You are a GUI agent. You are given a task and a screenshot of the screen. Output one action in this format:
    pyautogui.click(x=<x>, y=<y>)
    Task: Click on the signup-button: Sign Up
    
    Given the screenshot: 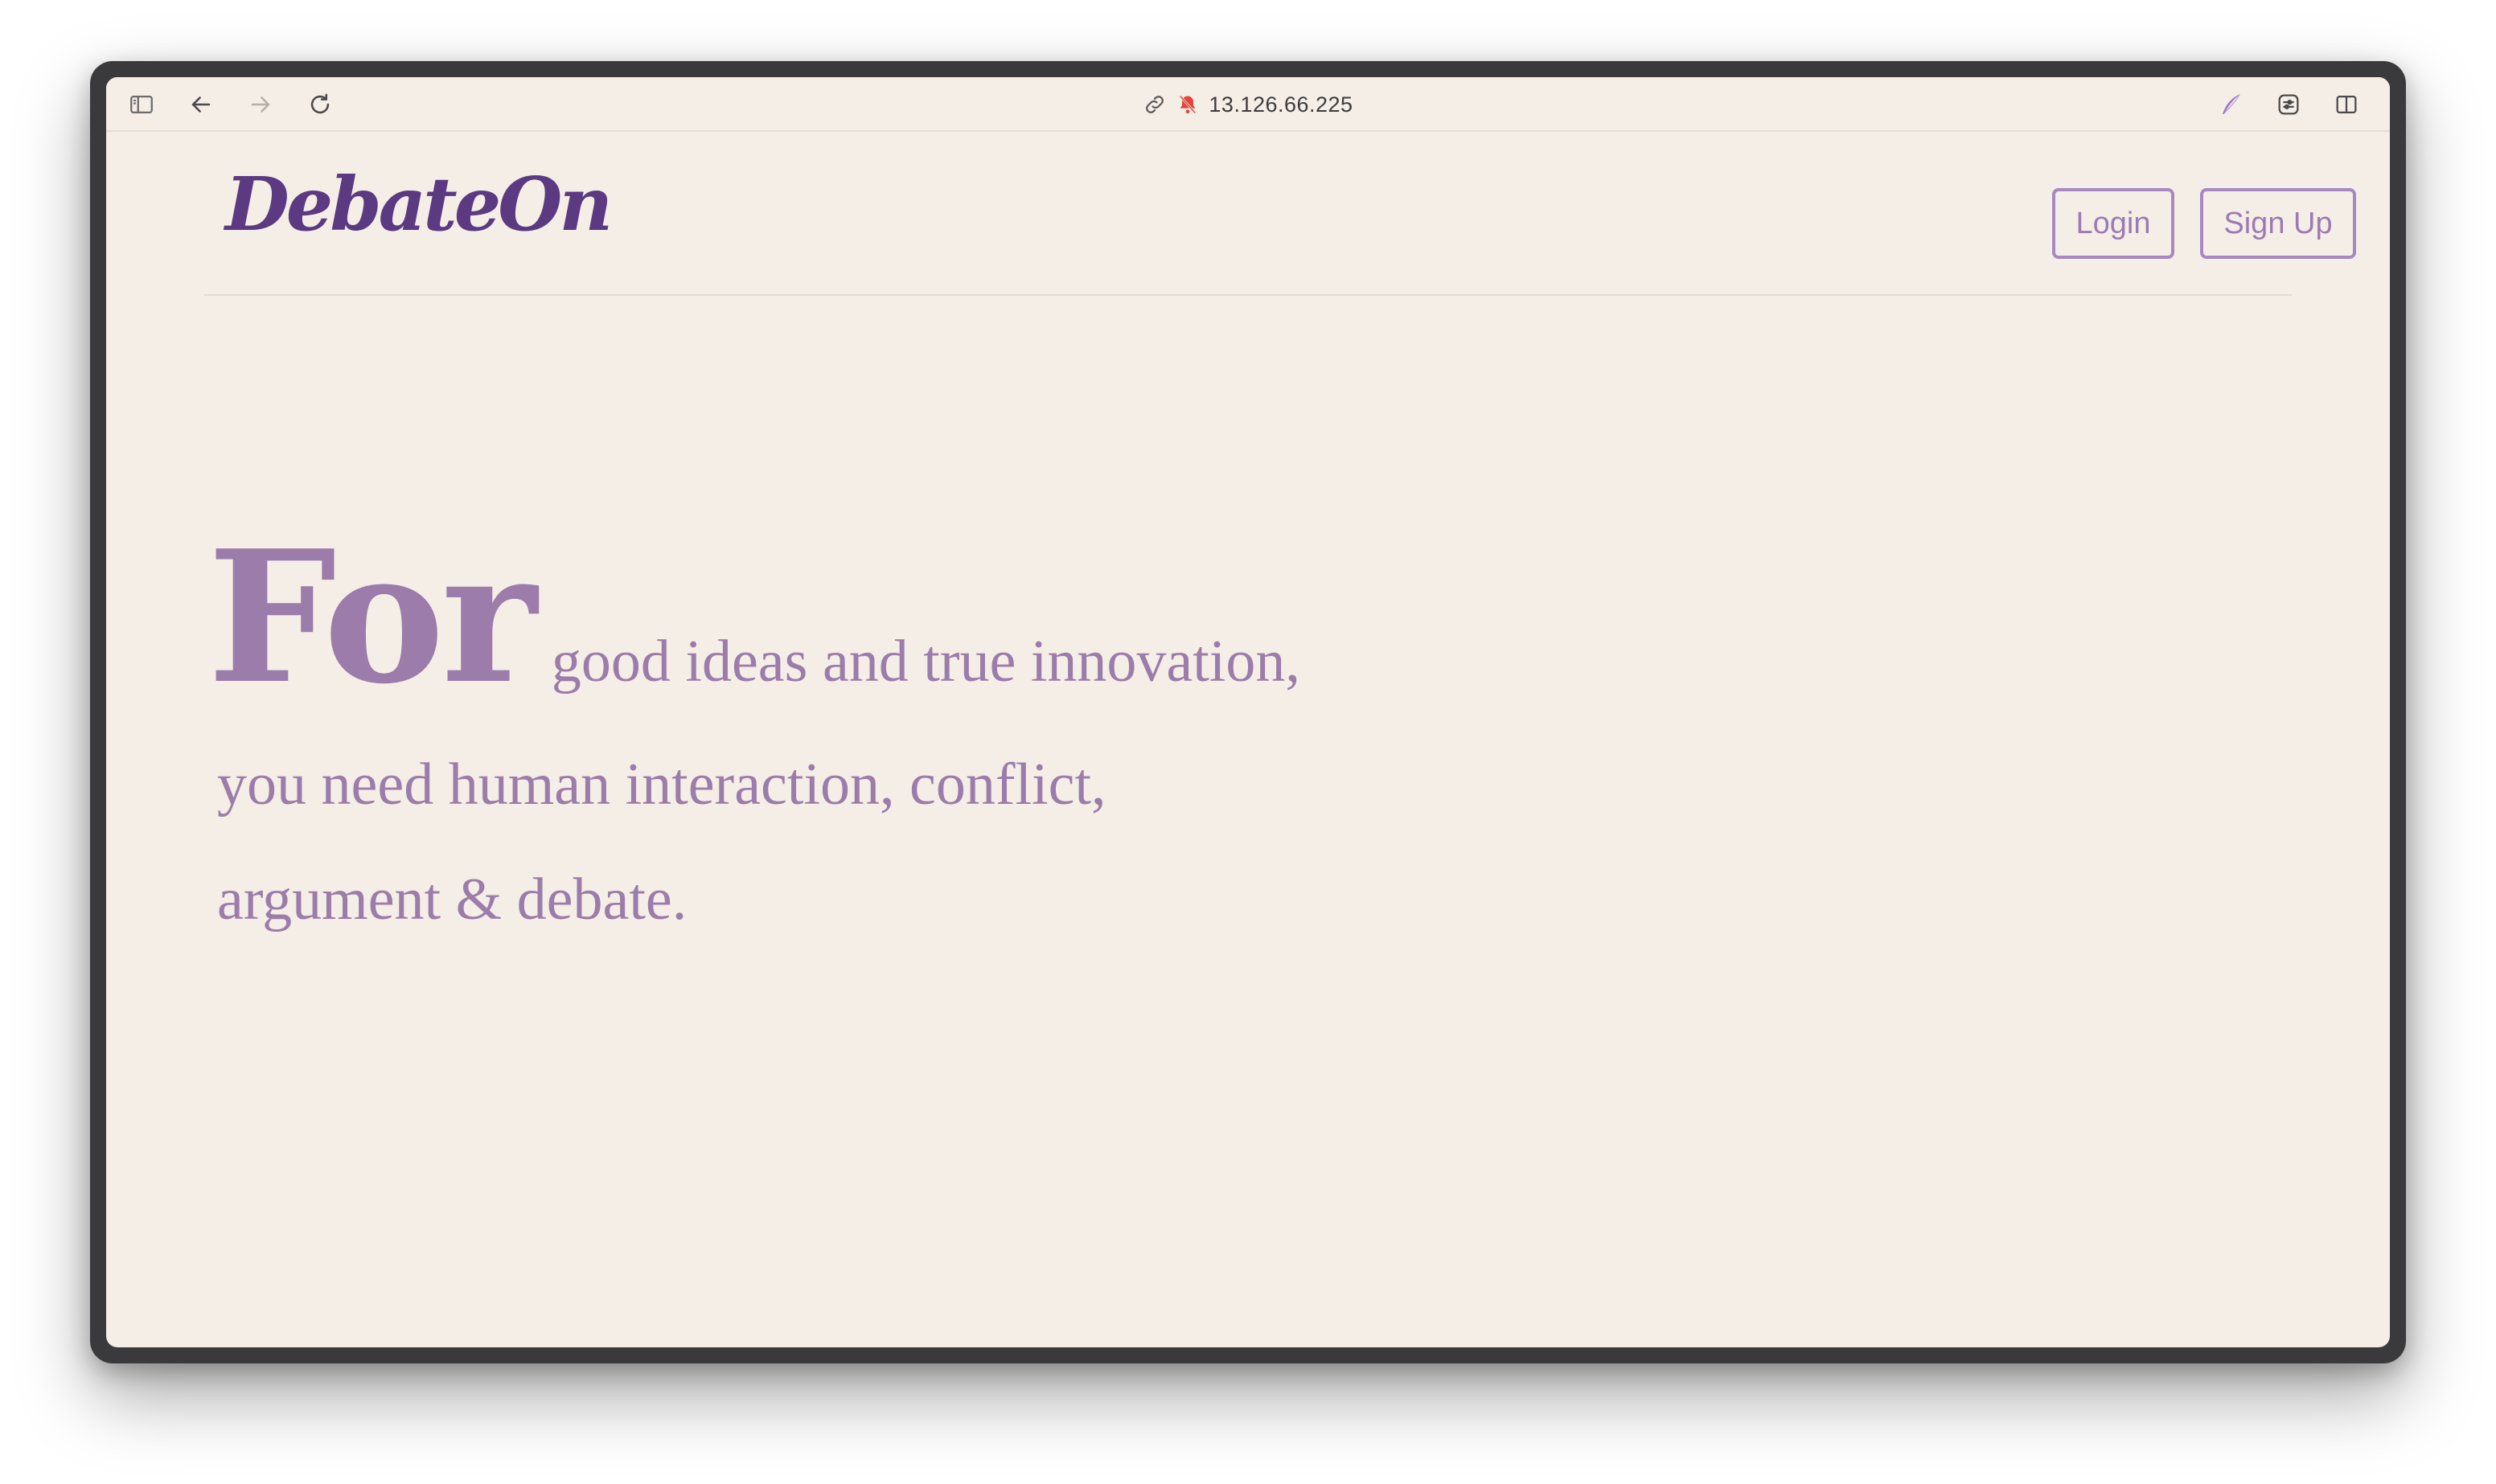 What is the action you would take?
    pyautogui.click(x=2278, y=223)
    